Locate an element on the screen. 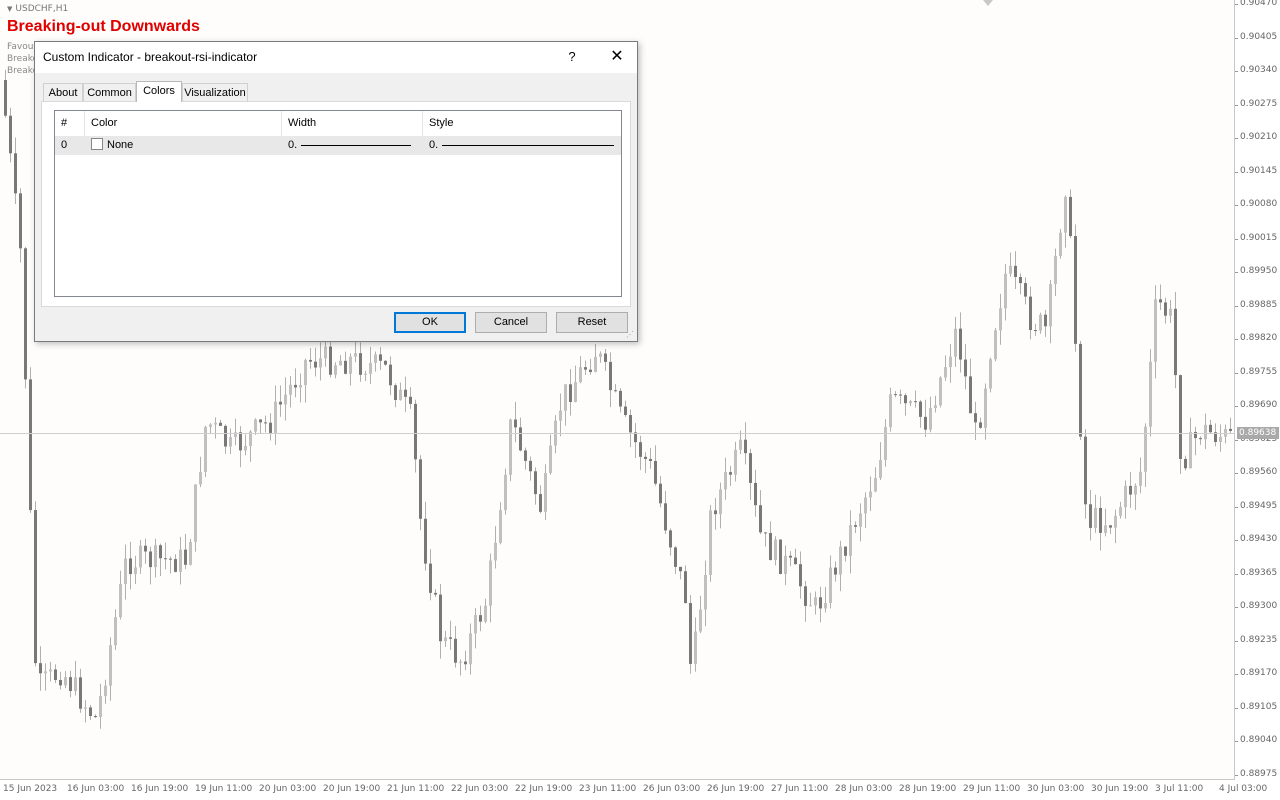 The image size is (1280, 800). table-row: 0 None 0. 0. is located at coordinates (338, 145).